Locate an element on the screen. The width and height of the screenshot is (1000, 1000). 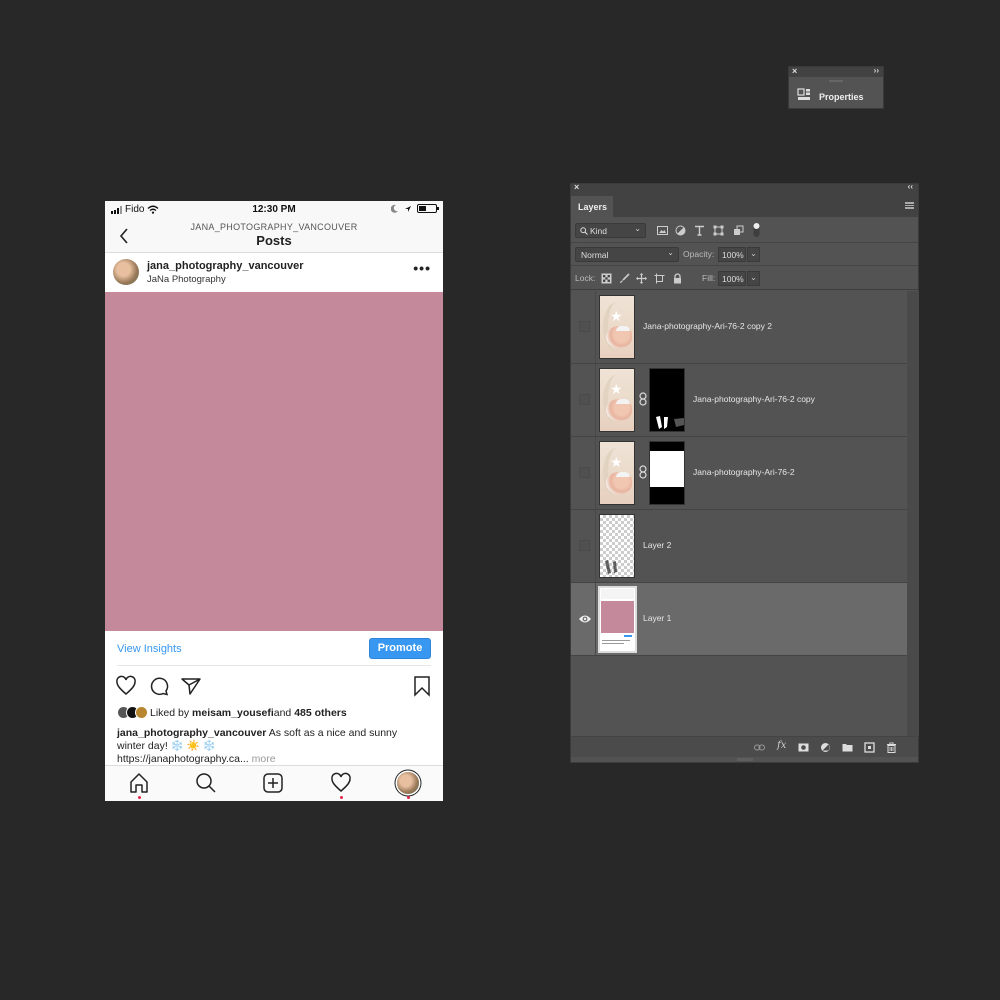
layer-content is located at coordinates (611, 567).